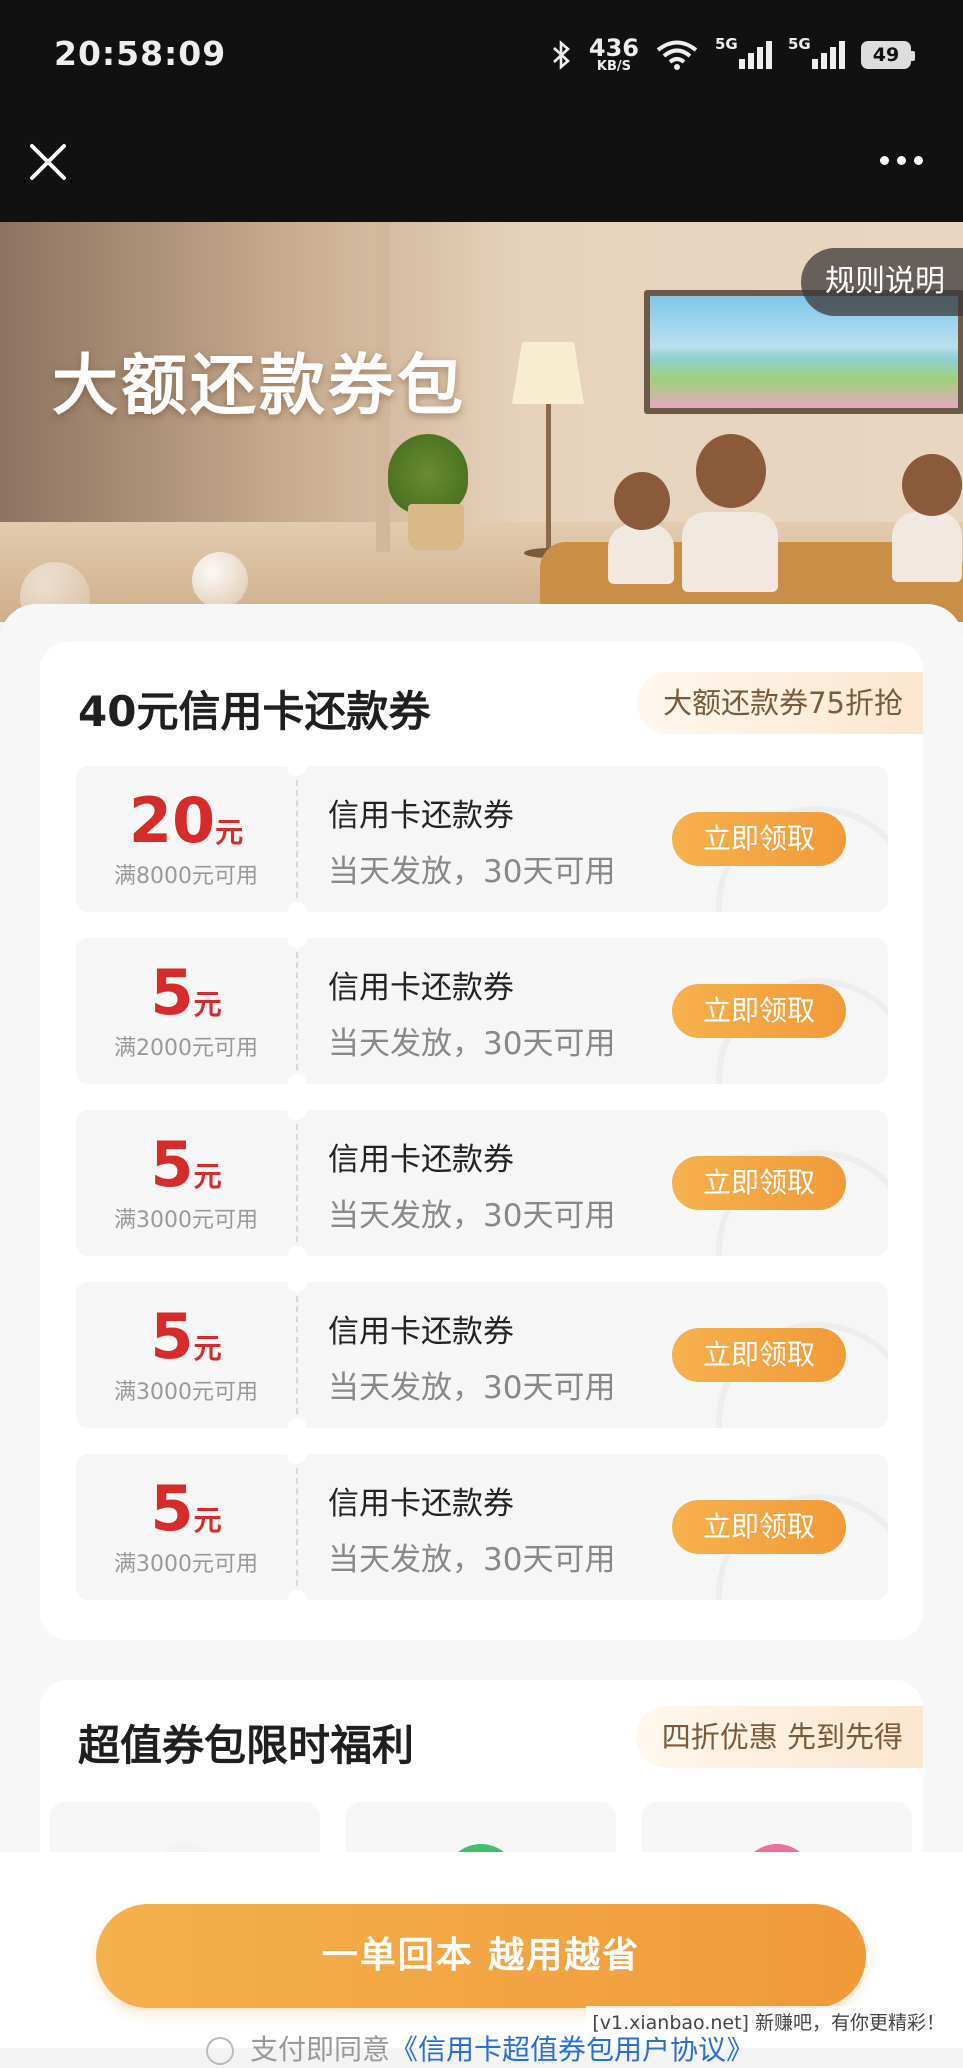  What do you see at coordinates (613, 54) in the screenshot?
I see `net-speed: 436 KB/S` at bounding box center [613, 54].